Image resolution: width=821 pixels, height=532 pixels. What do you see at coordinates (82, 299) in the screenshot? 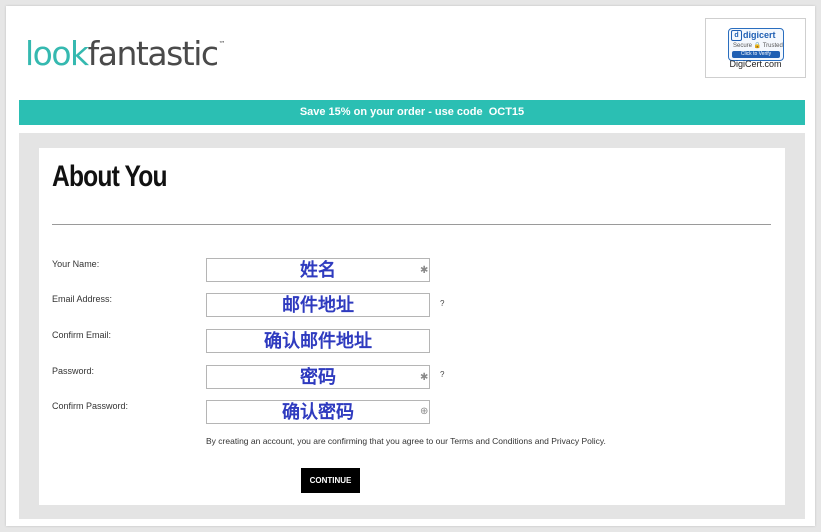
I see `email-label: Email Address:` at bounding box center [82, 299].